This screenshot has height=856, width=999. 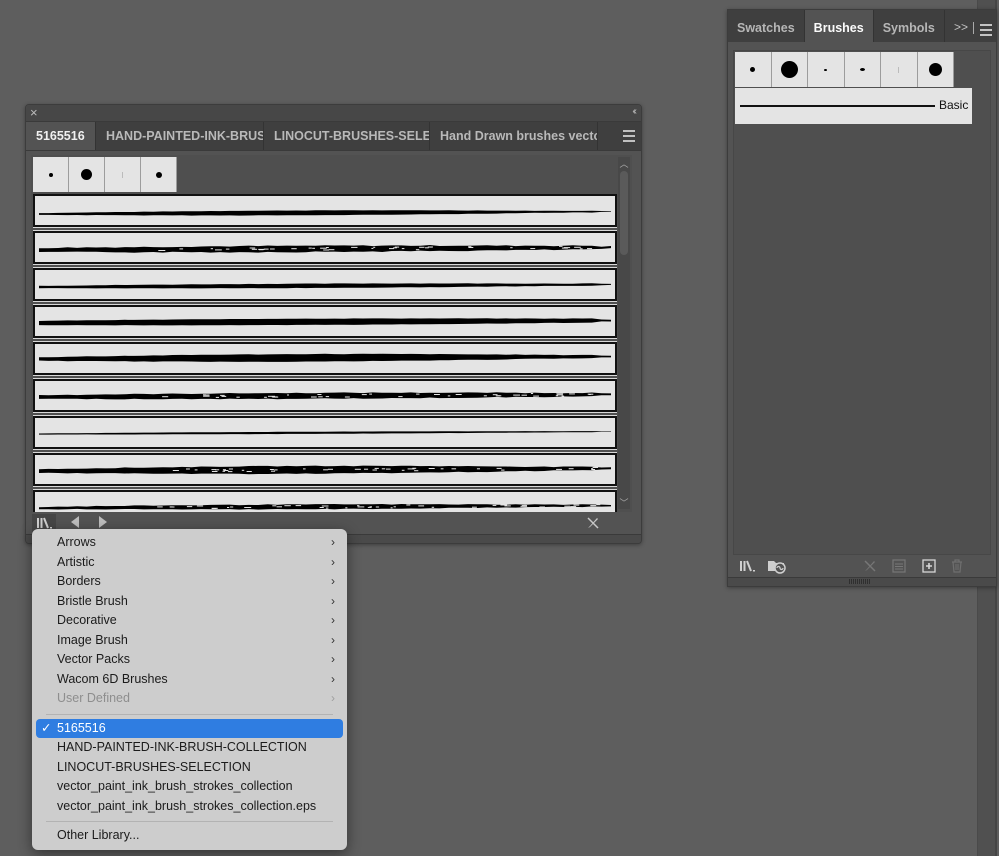 I want to click on double-chevron-left-icon: ‹‹, so click(x=634, y=111).